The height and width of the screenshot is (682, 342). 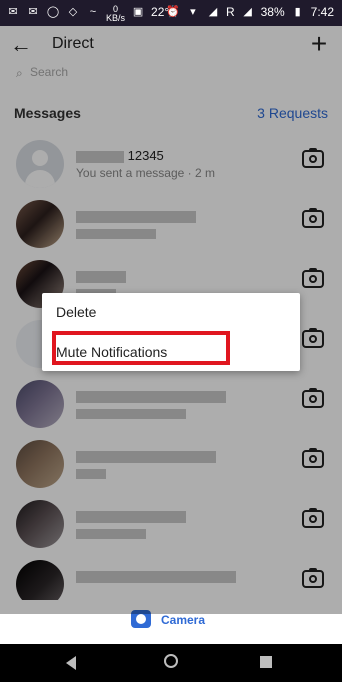 What do you see at coordinates (13, 12) in the screenshot?
I see `messenger-icon: ✉` at bounding box center [13, 12].